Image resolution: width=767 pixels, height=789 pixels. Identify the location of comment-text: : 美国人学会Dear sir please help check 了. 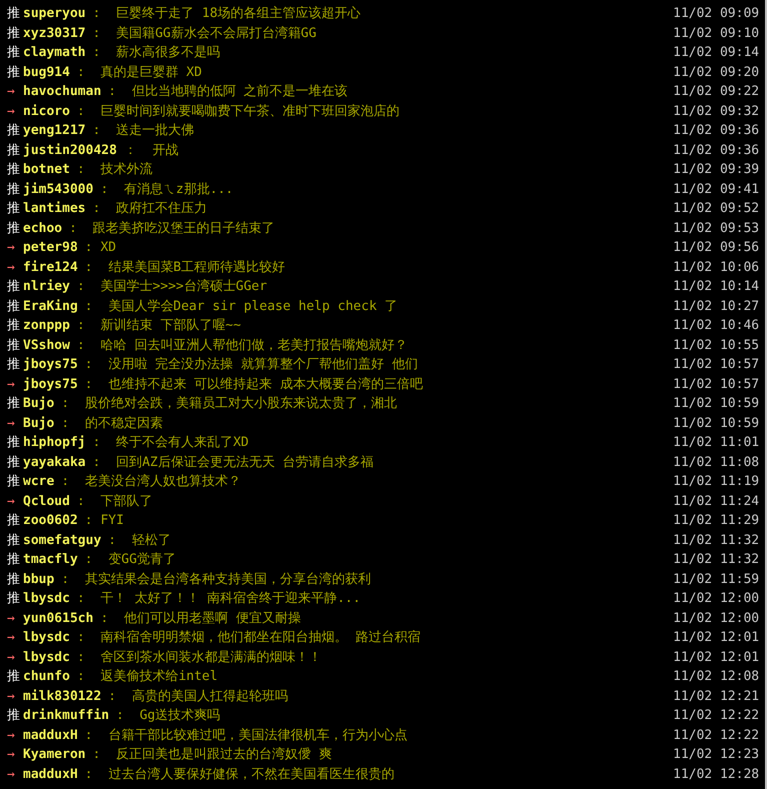
(241, 307).